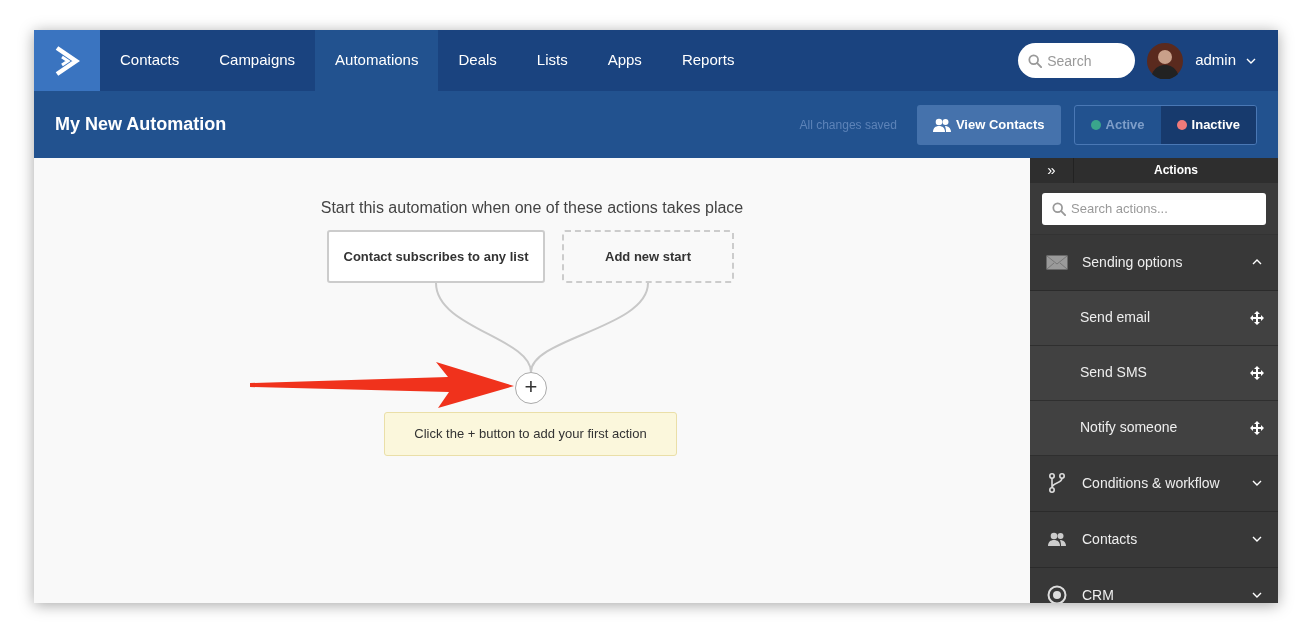  I want to click on view-contacts-button: View Contacts, so click(988, 124).